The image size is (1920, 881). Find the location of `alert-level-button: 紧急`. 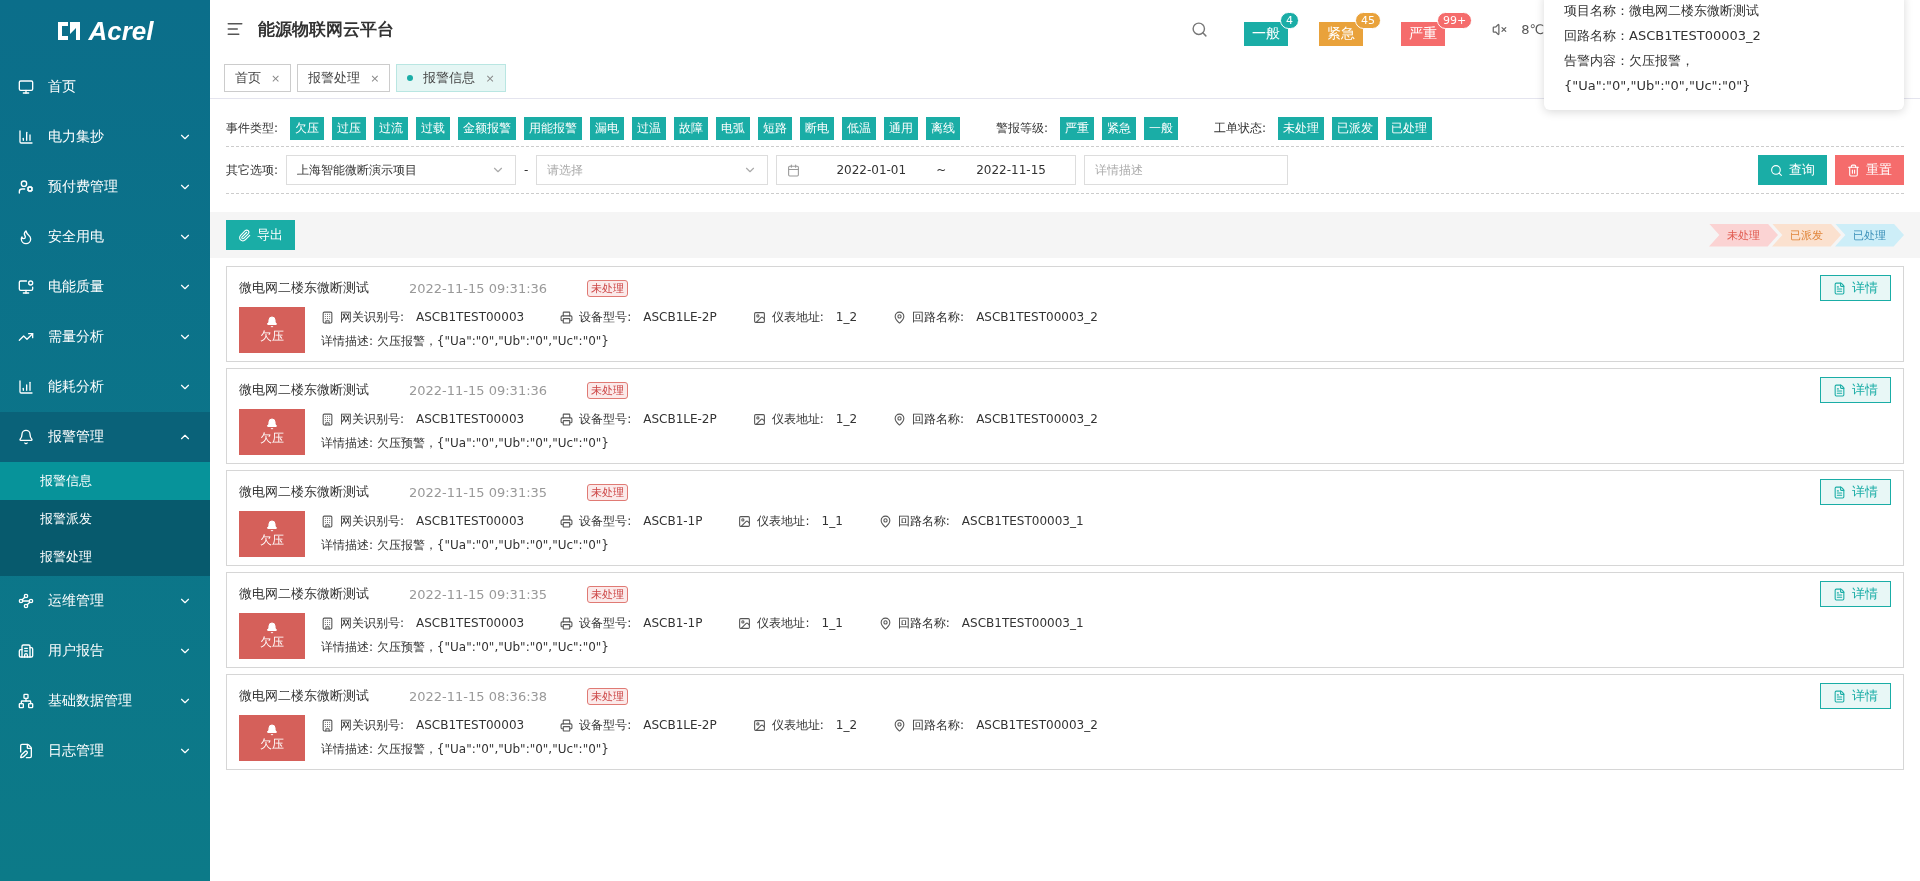

alert-level-button: 紧急 is located at coordinates (1340, 34).